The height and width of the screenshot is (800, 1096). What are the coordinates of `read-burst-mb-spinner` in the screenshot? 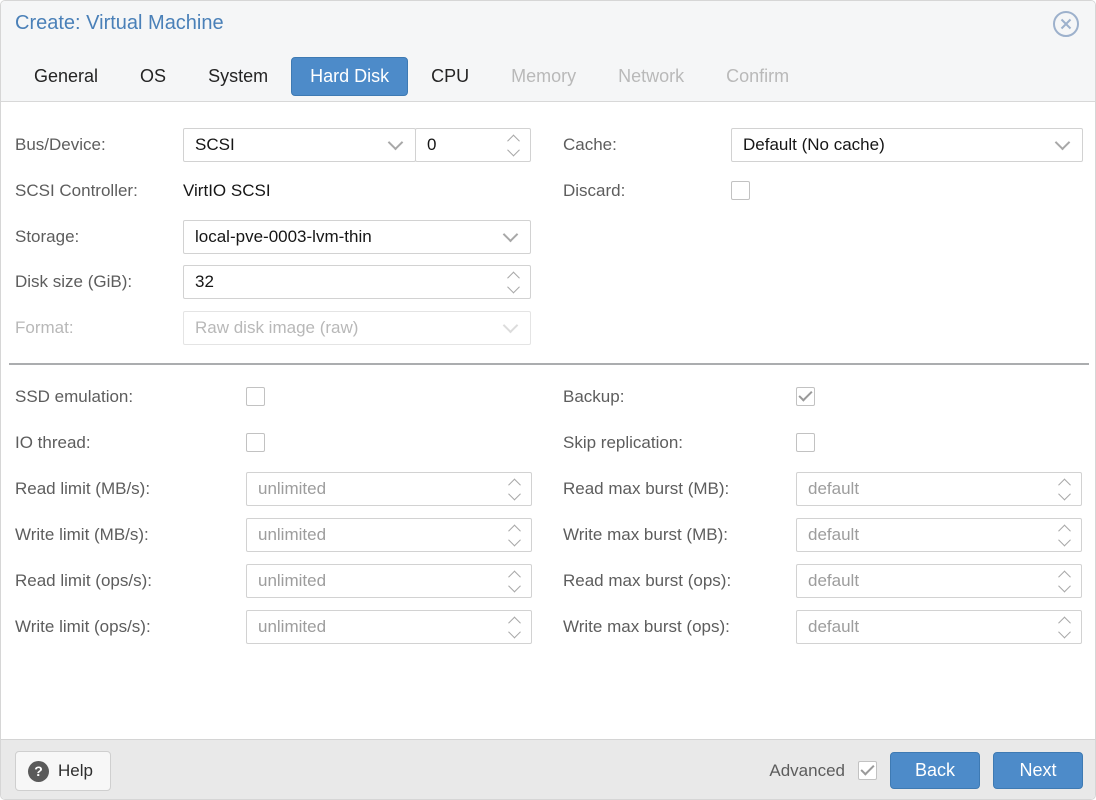 It's located at (939, 489).